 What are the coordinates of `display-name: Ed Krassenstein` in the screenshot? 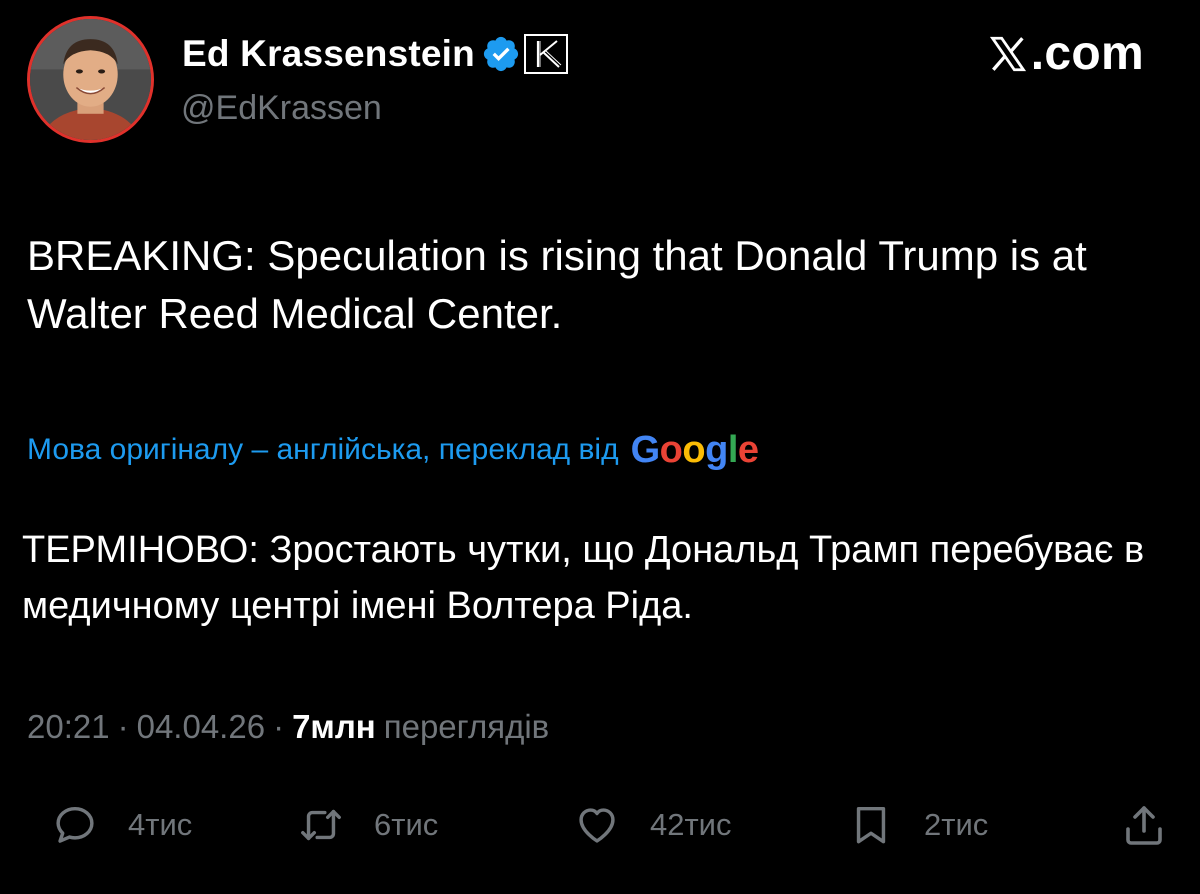 It's located at (328, 54).